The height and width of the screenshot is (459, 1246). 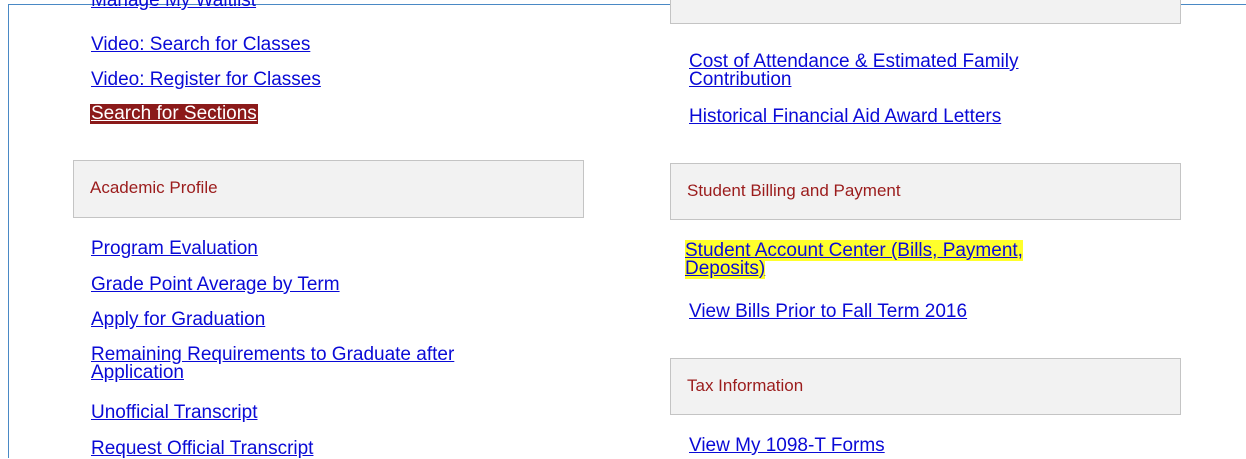 What do you see at coordinates (787, 445) in the screenshot?
I see `link-view-1098t-forms: View My 1098-T Forms` at bounding box center [787, 445].